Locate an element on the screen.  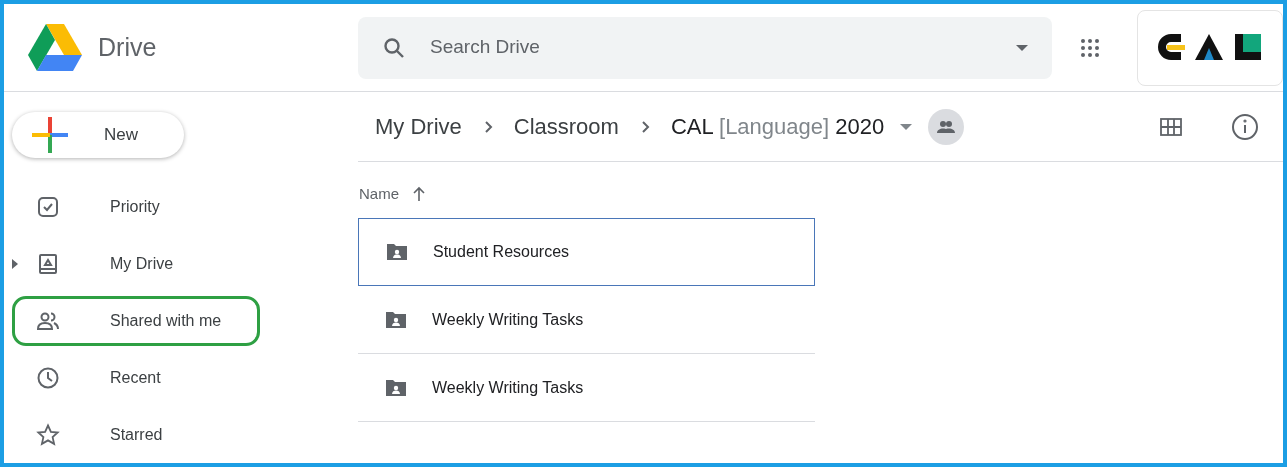
info-icon is located at coordinates (1245, 126).